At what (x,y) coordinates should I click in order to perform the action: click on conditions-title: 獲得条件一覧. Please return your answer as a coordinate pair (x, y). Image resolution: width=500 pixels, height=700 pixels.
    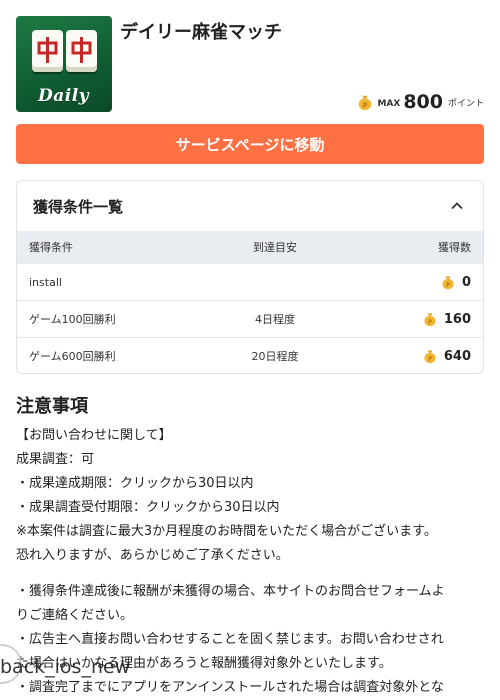
    Looking at the image, I should click on (78, 206).